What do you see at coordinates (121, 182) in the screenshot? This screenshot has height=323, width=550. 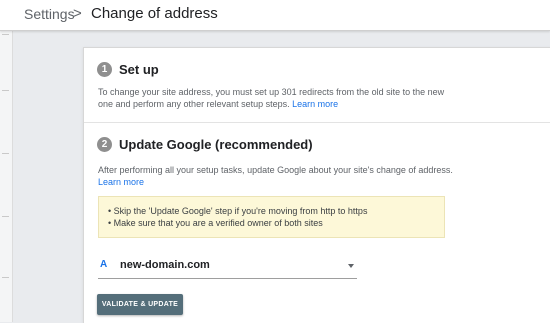 I see `step-2-learn-more-link: Learn more` at bounding box center [121, 182].